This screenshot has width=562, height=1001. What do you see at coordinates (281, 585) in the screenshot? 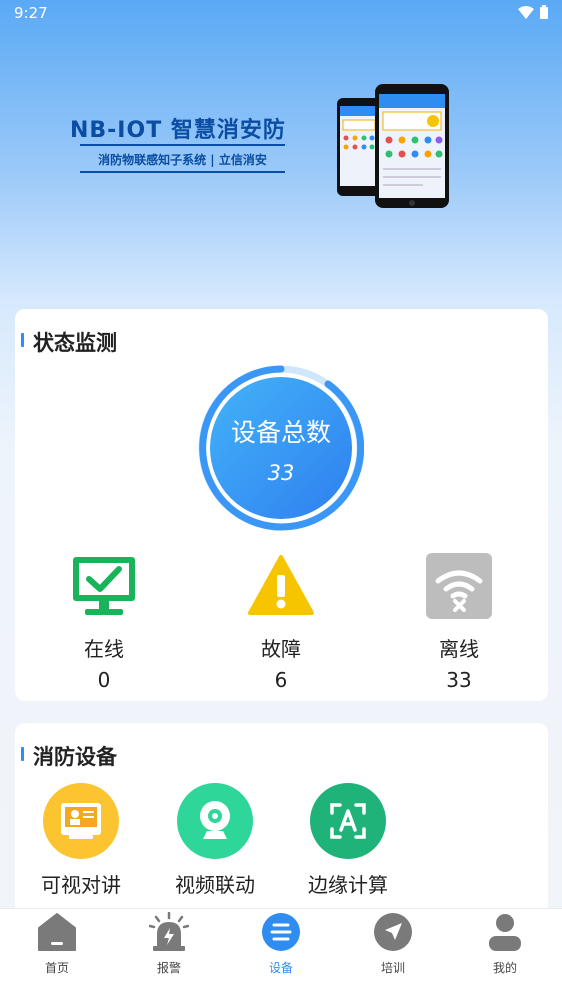
I see `warning-icon` at bounding box center [281, 585].